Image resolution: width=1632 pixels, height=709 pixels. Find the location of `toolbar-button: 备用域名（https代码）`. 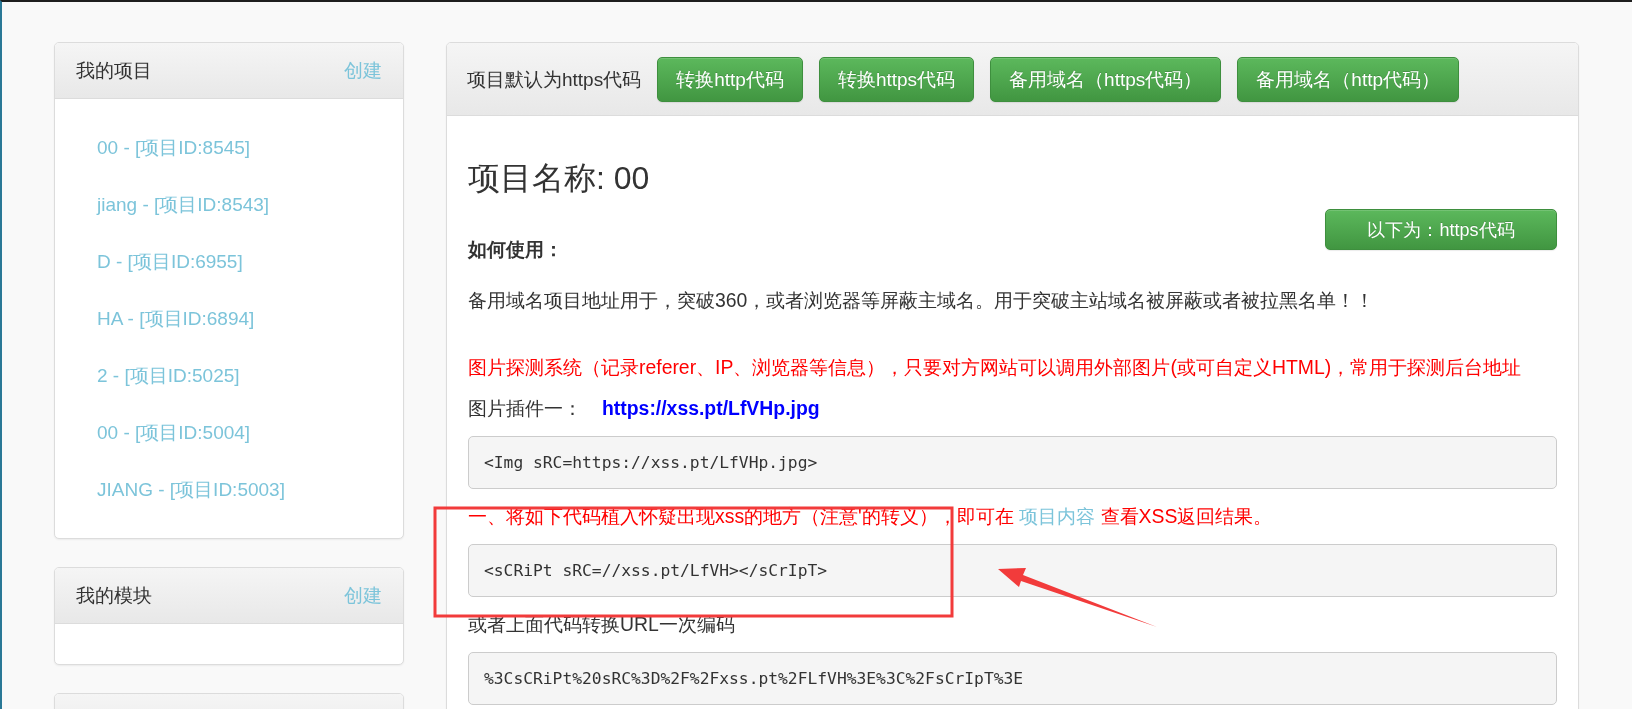

toolbar-button: 备用域名（https代码） is located at coordinates (1106, 79).